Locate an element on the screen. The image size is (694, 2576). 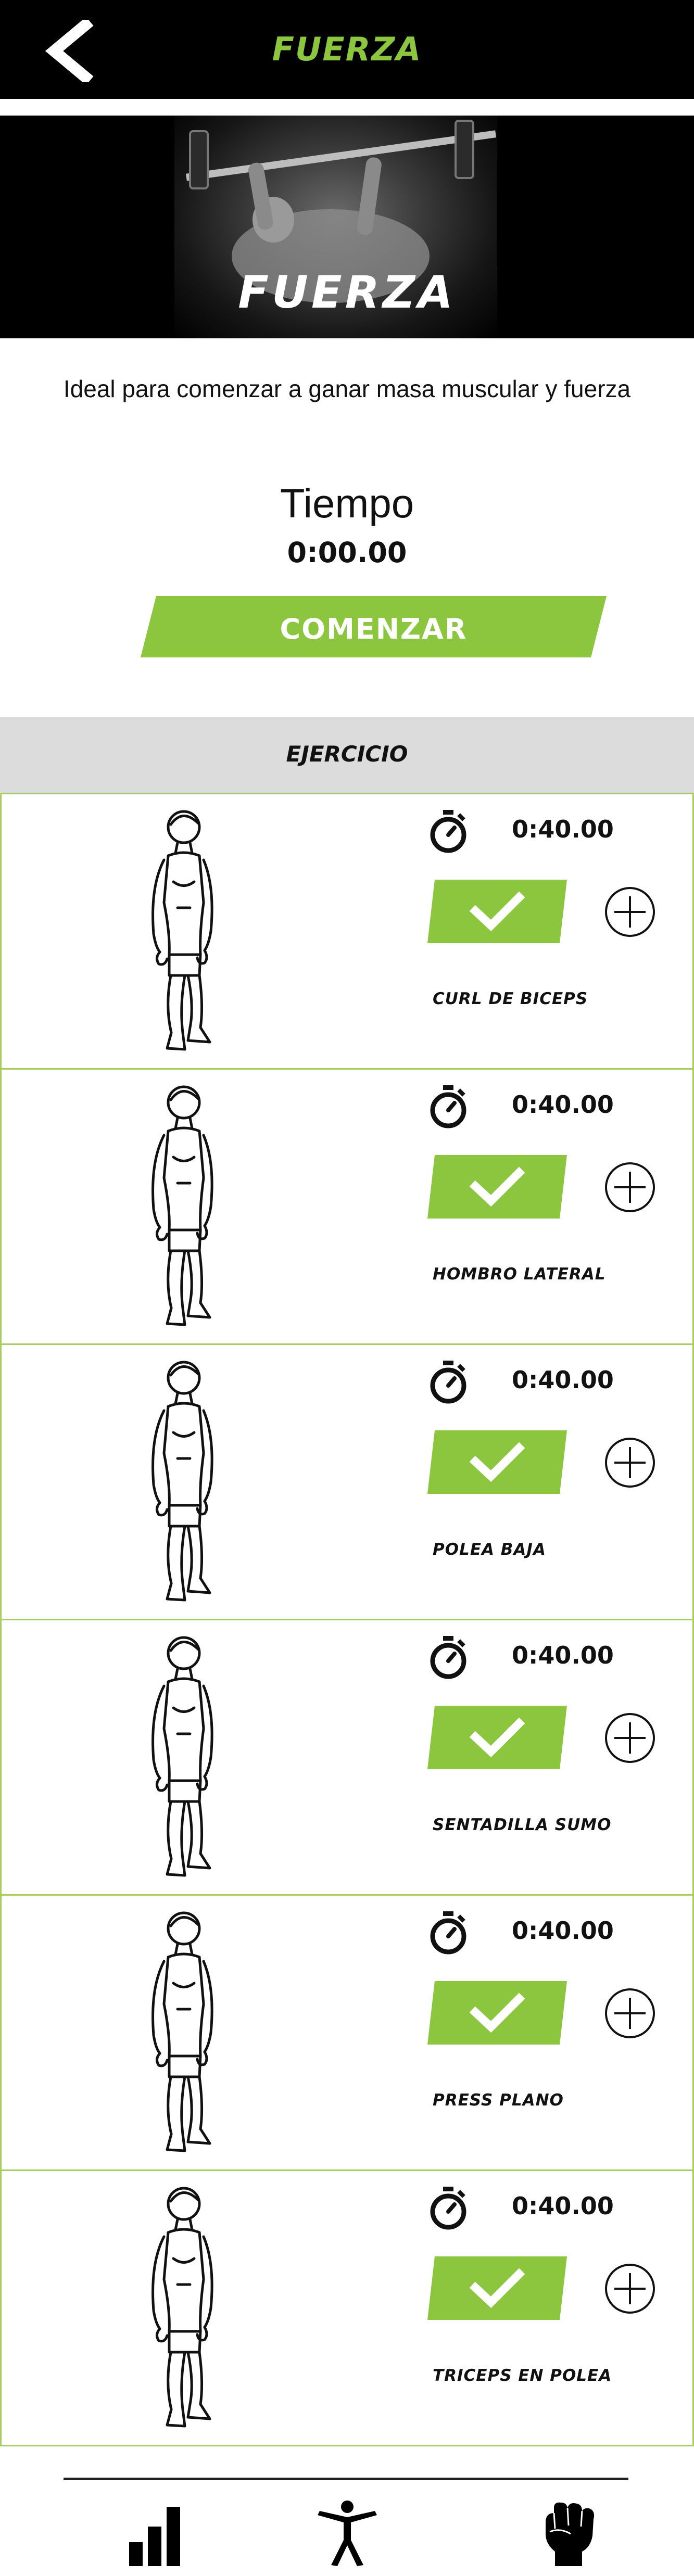
section-header: EJERCICIO is located at coordinates (347, 755).